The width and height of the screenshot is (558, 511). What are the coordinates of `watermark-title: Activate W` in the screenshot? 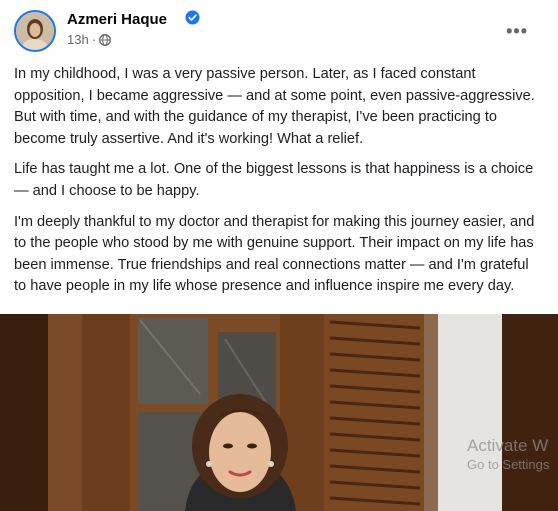 It's located at (508, 445).